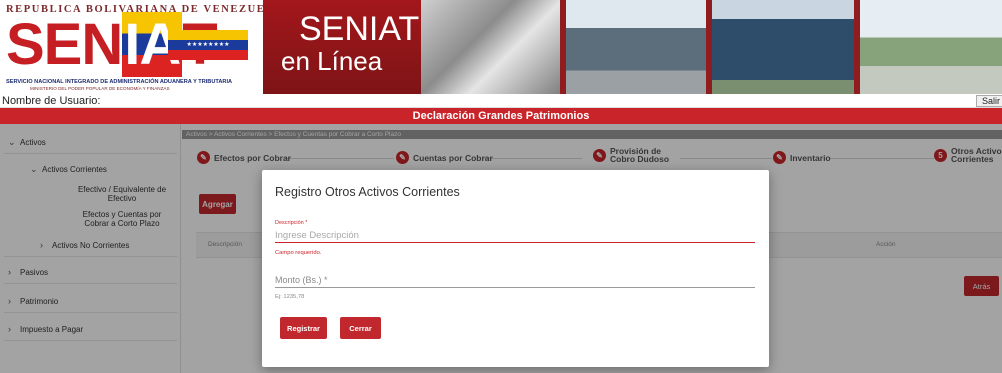 This screenshot has height=373, width=1002. What do you see at coordinates (332, 61) in the screenshot?
I see `online-subtitle: en Línea` at bounding box center [332, 61].